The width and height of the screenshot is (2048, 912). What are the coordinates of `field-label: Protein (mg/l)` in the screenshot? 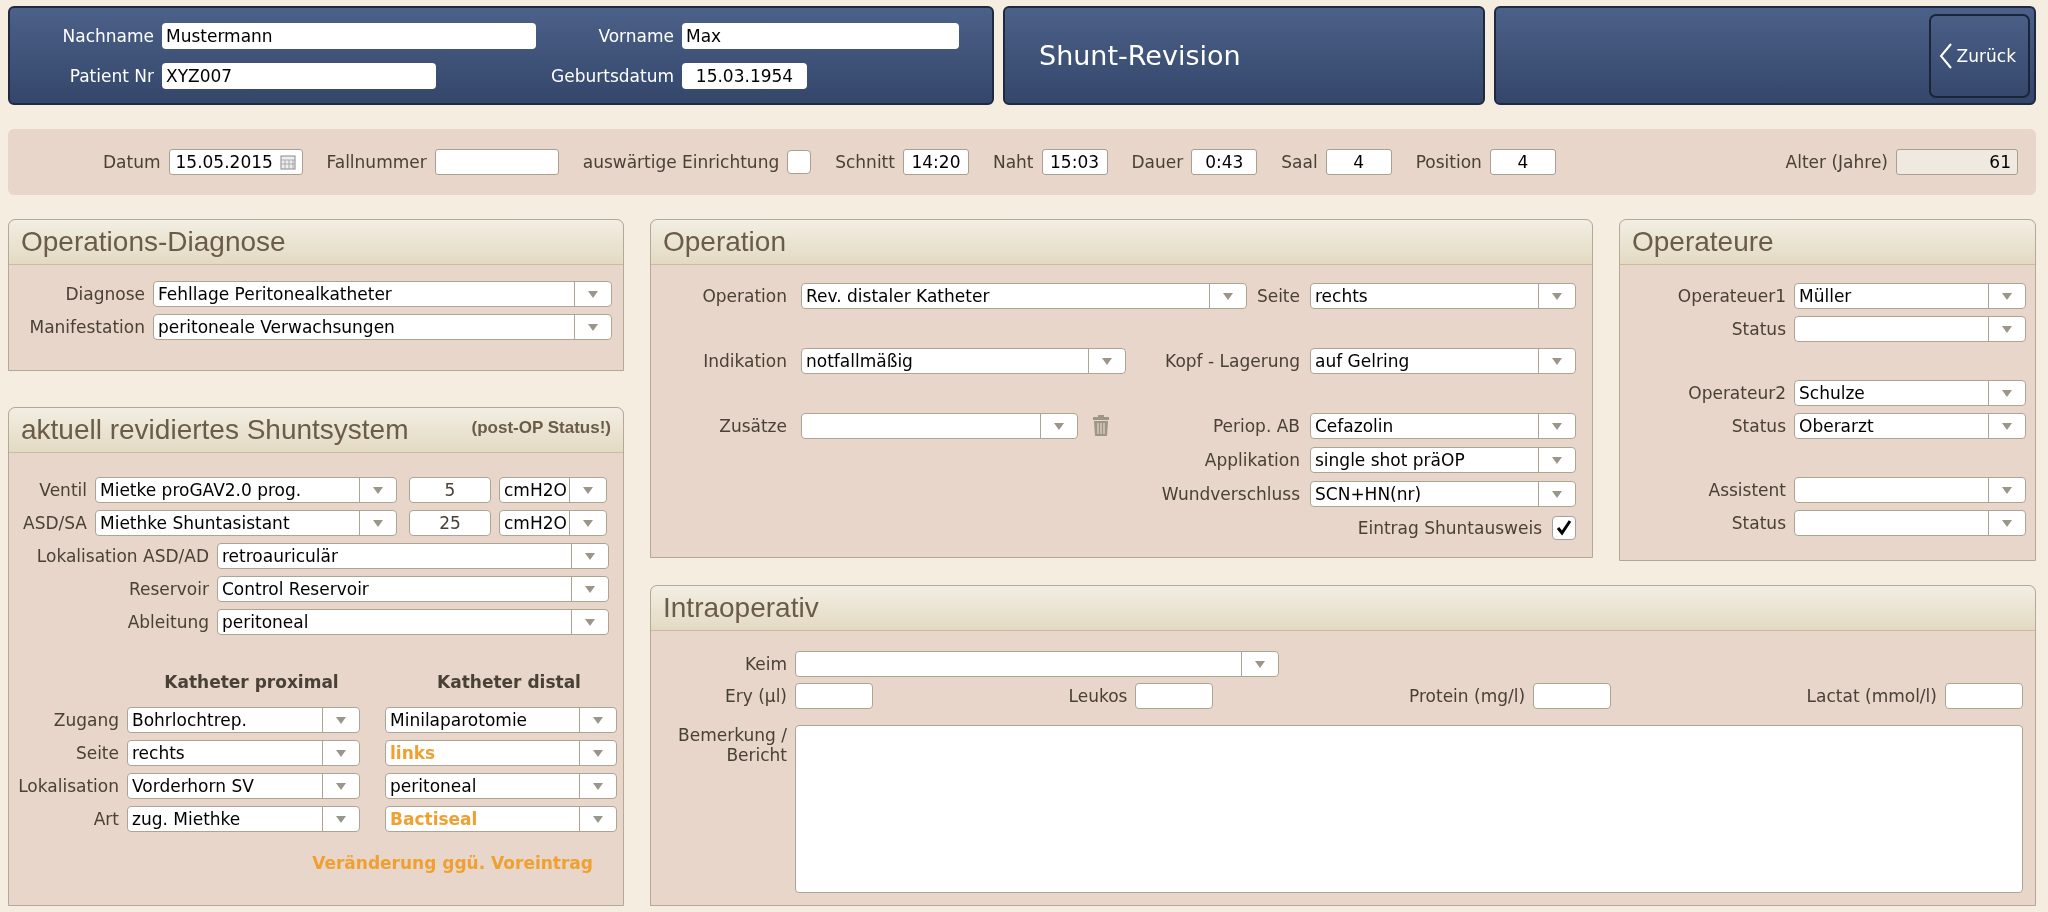 It's located at (1467, 696).